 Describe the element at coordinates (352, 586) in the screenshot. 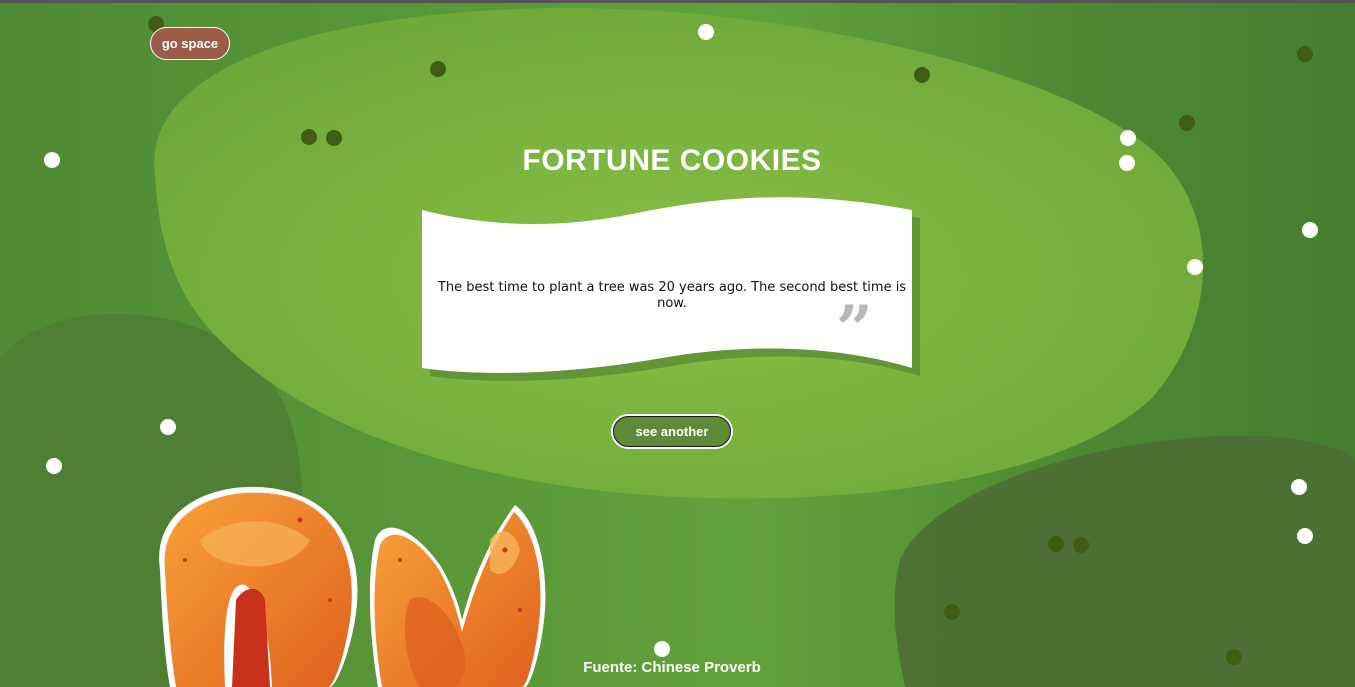

I see `fortune-cookie-illustration` at that location.